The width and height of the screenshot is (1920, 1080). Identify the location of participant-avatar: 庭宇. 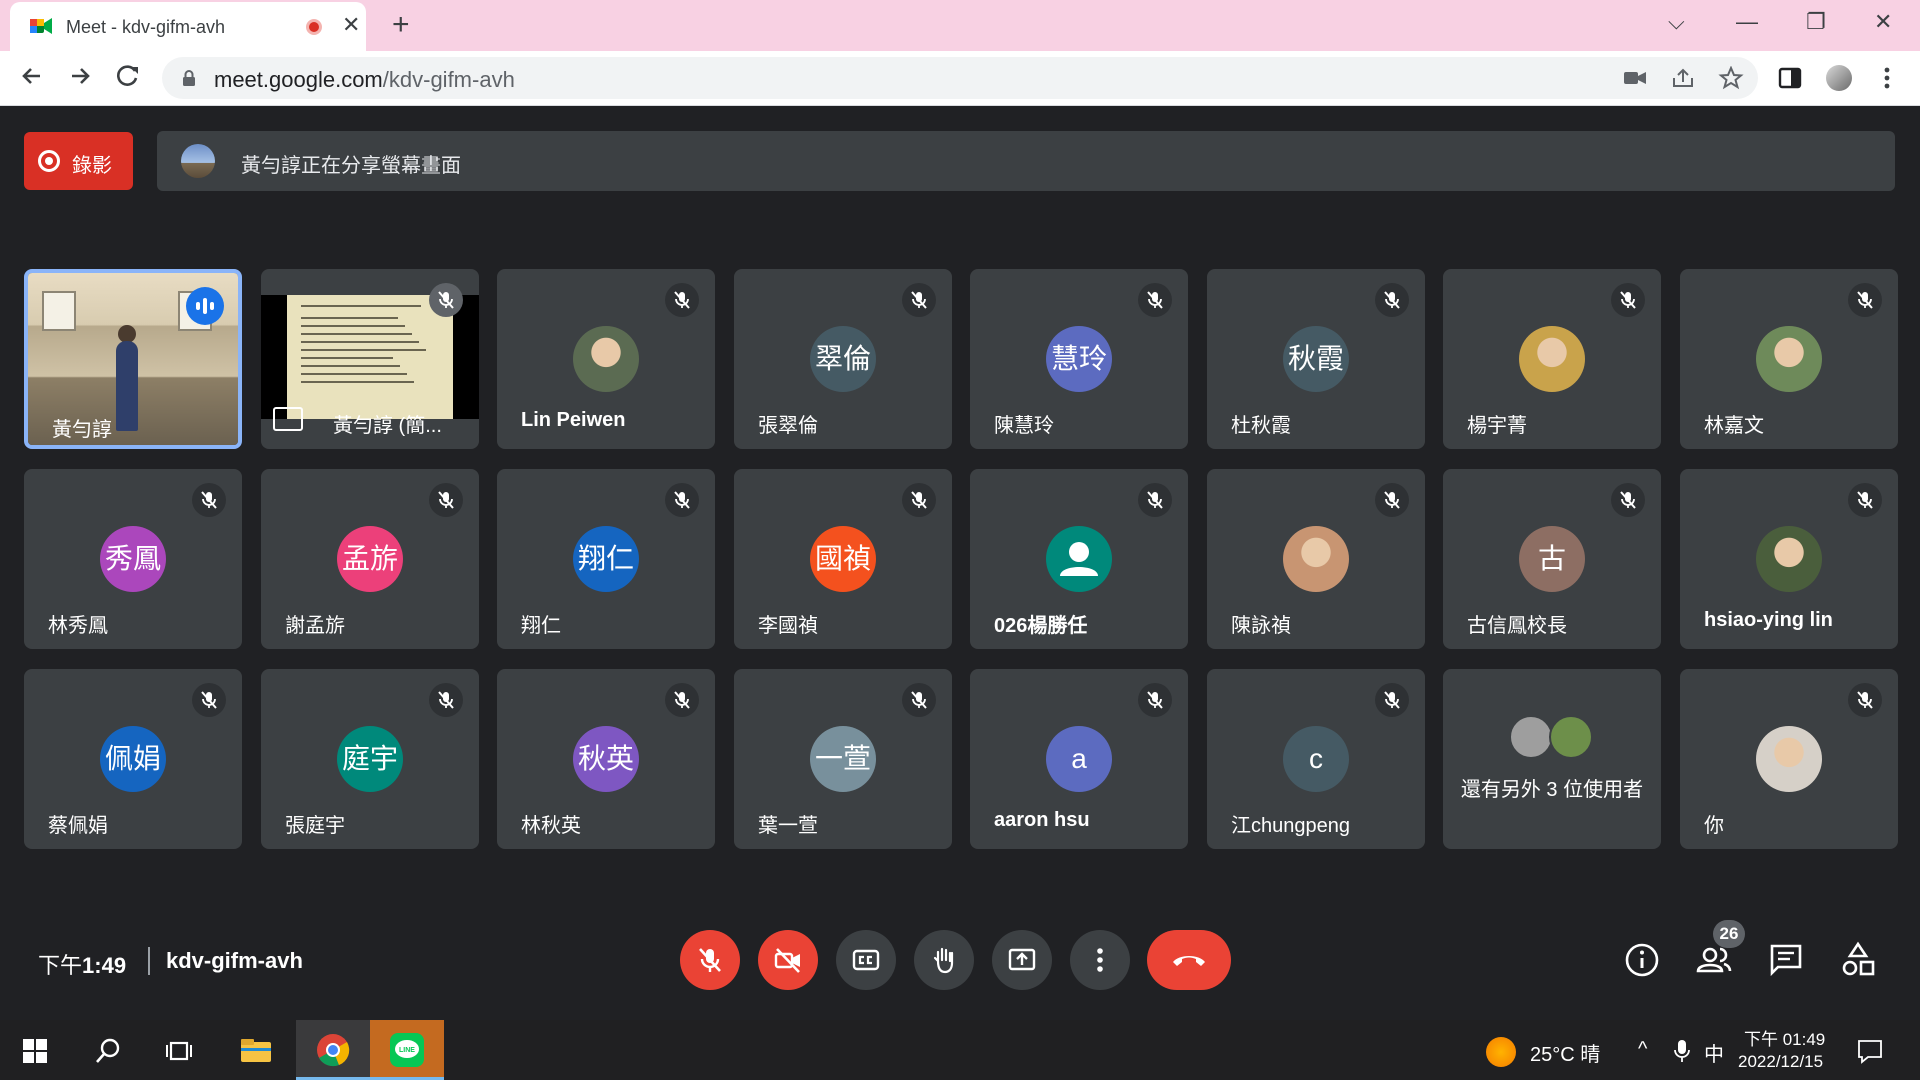
(370, 759).